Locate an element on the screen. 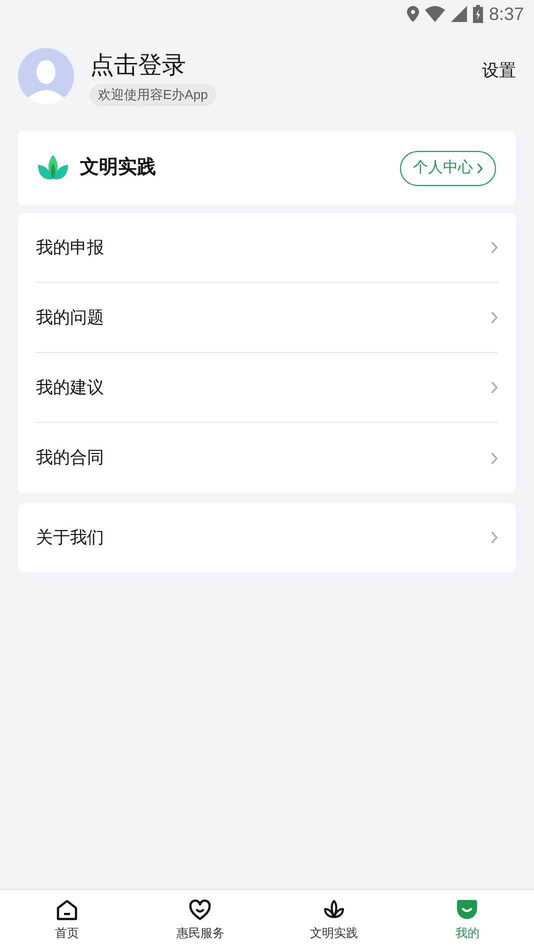 Image resolution: width=534 pixels, height=950 pixels. location-icon is located at coordinates (412, 14).